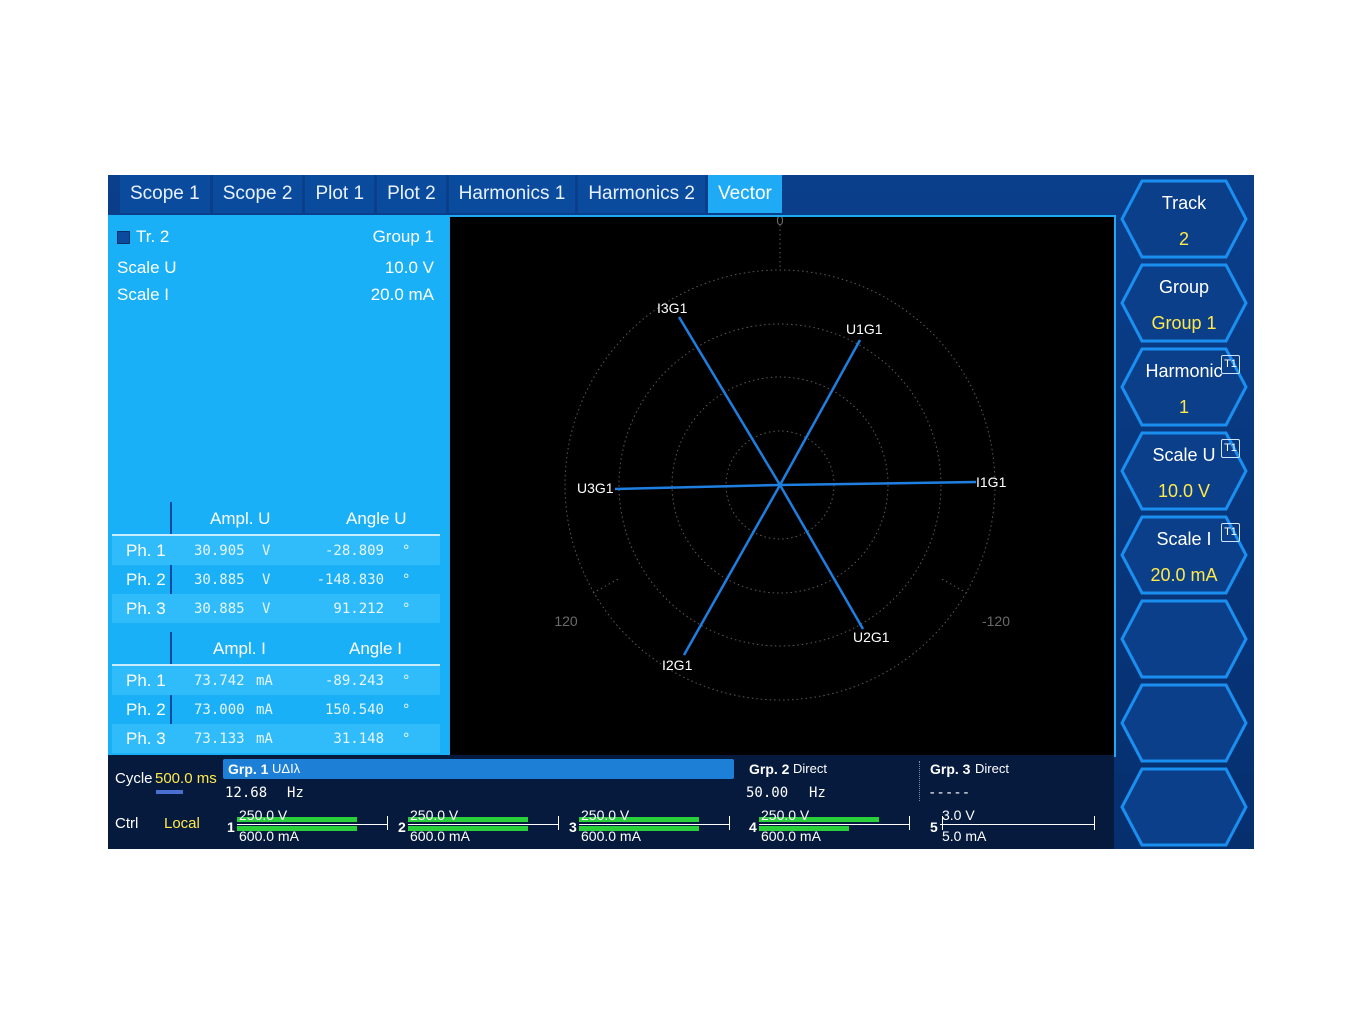 The width and height of the screenshot is (1360, 1024). What do you see at coordinates (169, 792) in the screenshot?
I see `cycle-progress-bar` at bounding box center [169, 792].